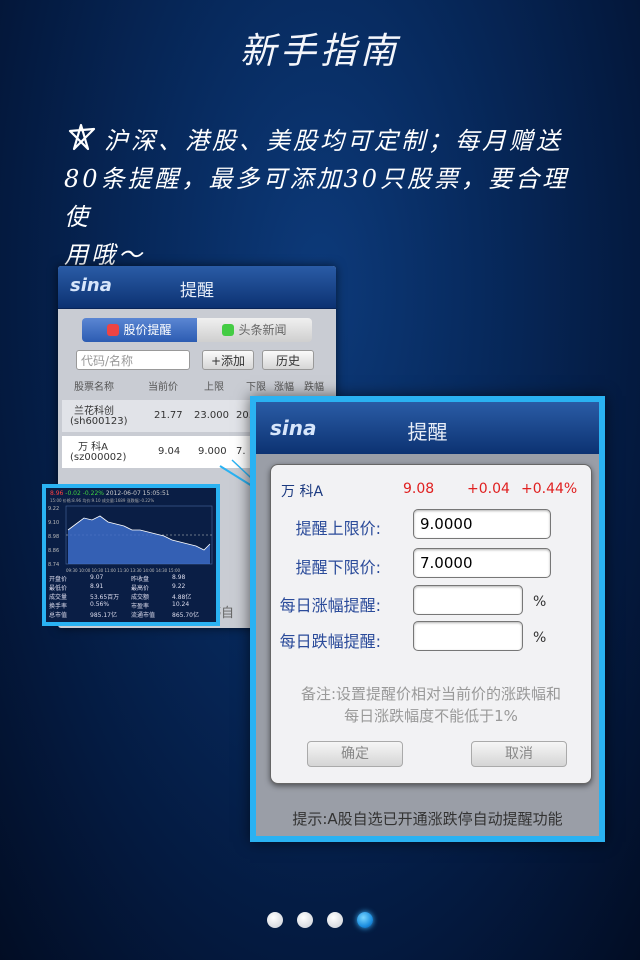 The height and width of the screenshot is (960, 640). I want to click on star-icon, so click(82, 137).